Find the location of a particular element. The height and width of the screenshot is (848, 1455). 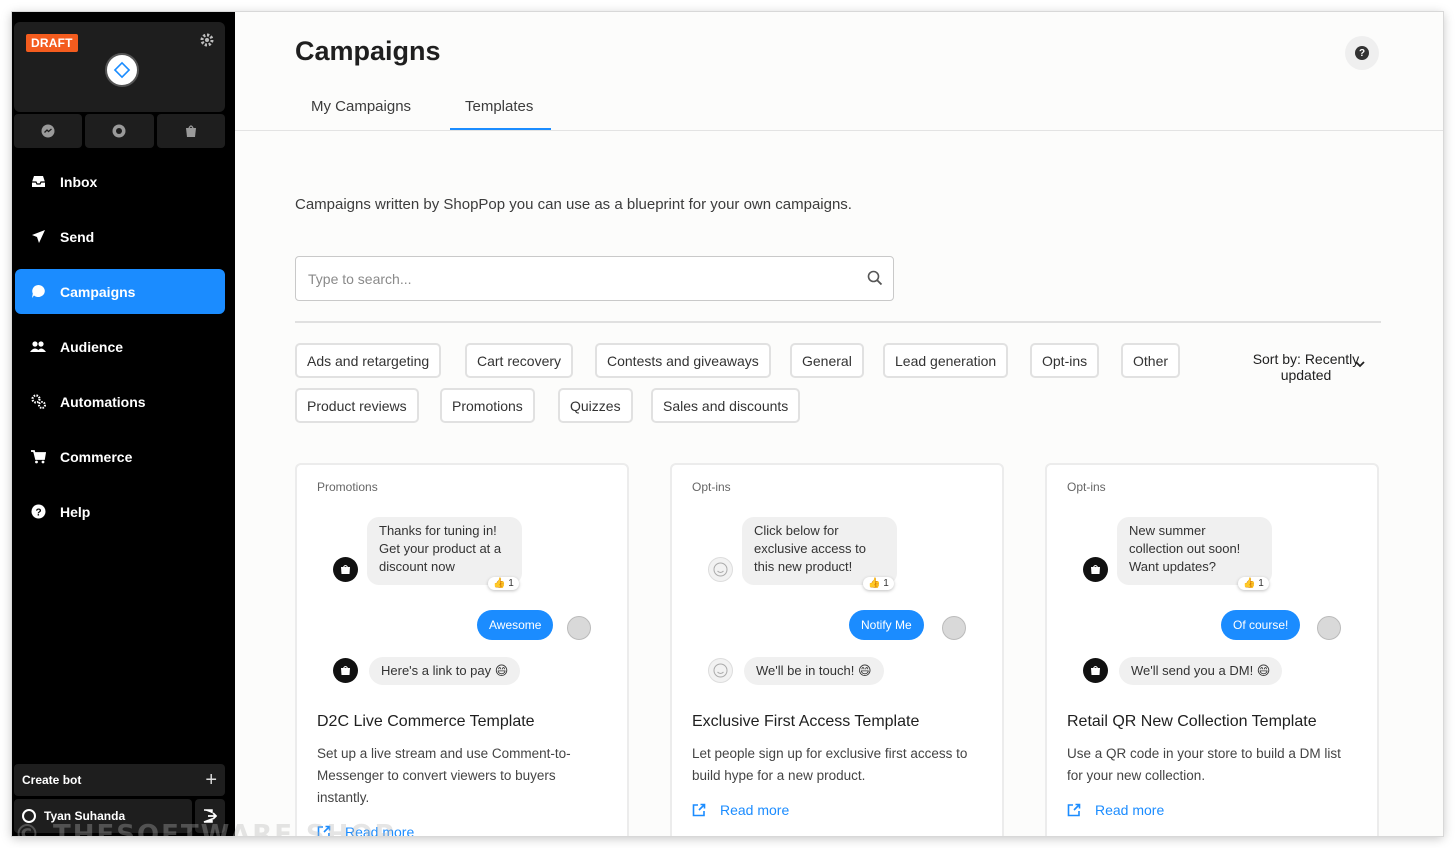

cart-icon is located at coordinates (38, 457).